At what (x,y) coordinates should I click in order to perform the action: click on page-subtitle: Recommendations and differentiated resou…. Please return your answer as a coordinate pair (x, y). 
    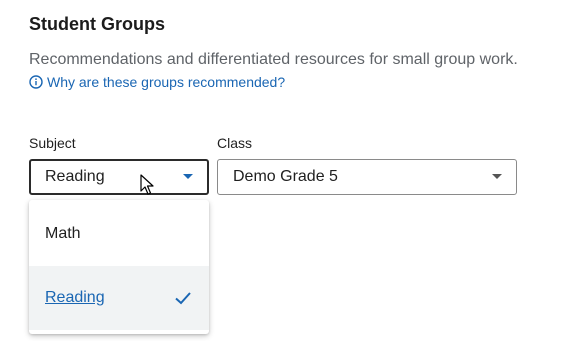
    Looking at the image, I should click on (273, 59).